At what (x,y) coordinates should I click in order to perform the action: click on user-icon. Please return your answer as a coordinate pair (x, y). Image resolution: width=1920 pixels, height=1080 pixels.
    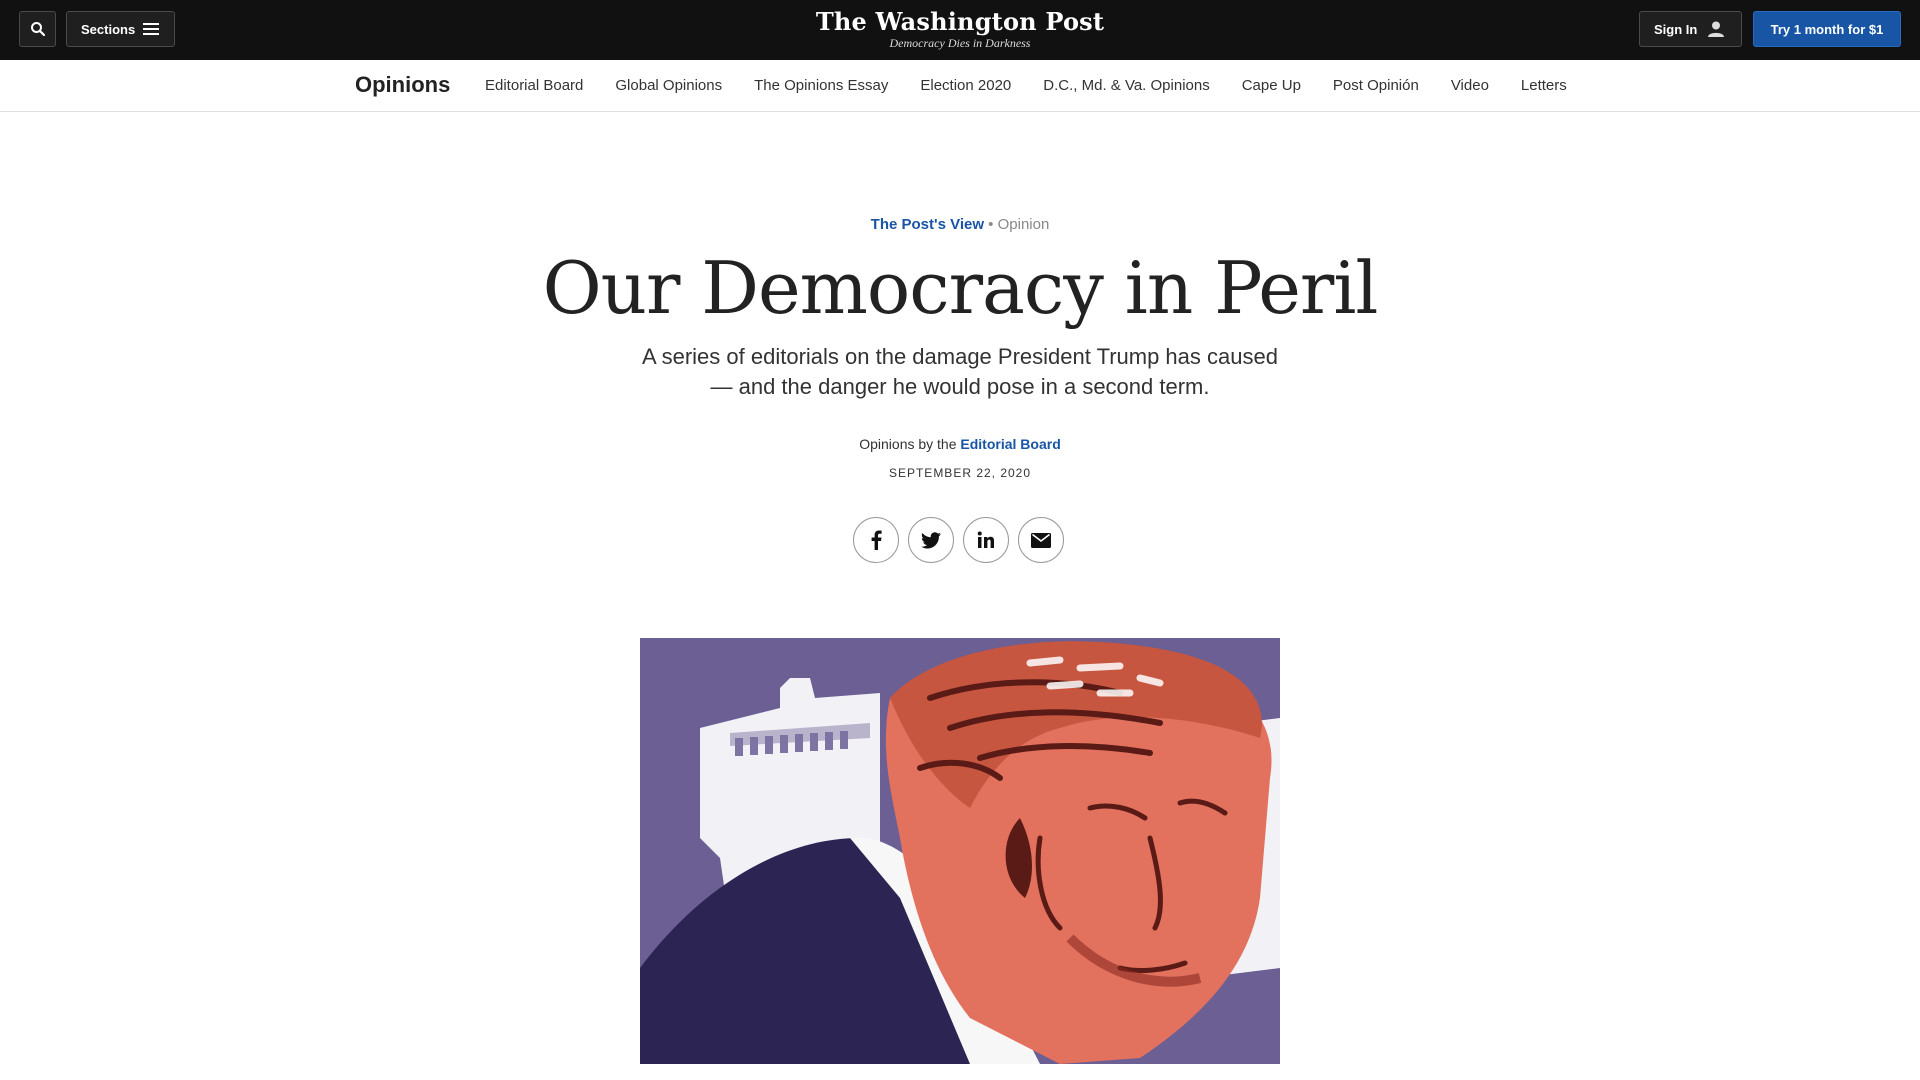
    Looking at the image, I should click on (1716, 29).